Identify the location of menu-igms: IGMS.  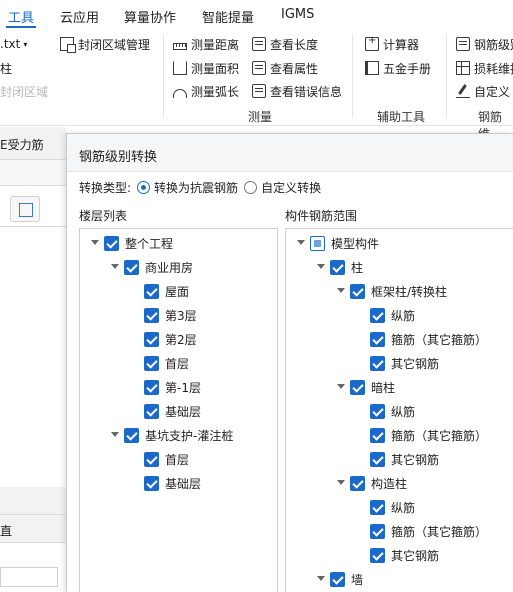
(297, 14).